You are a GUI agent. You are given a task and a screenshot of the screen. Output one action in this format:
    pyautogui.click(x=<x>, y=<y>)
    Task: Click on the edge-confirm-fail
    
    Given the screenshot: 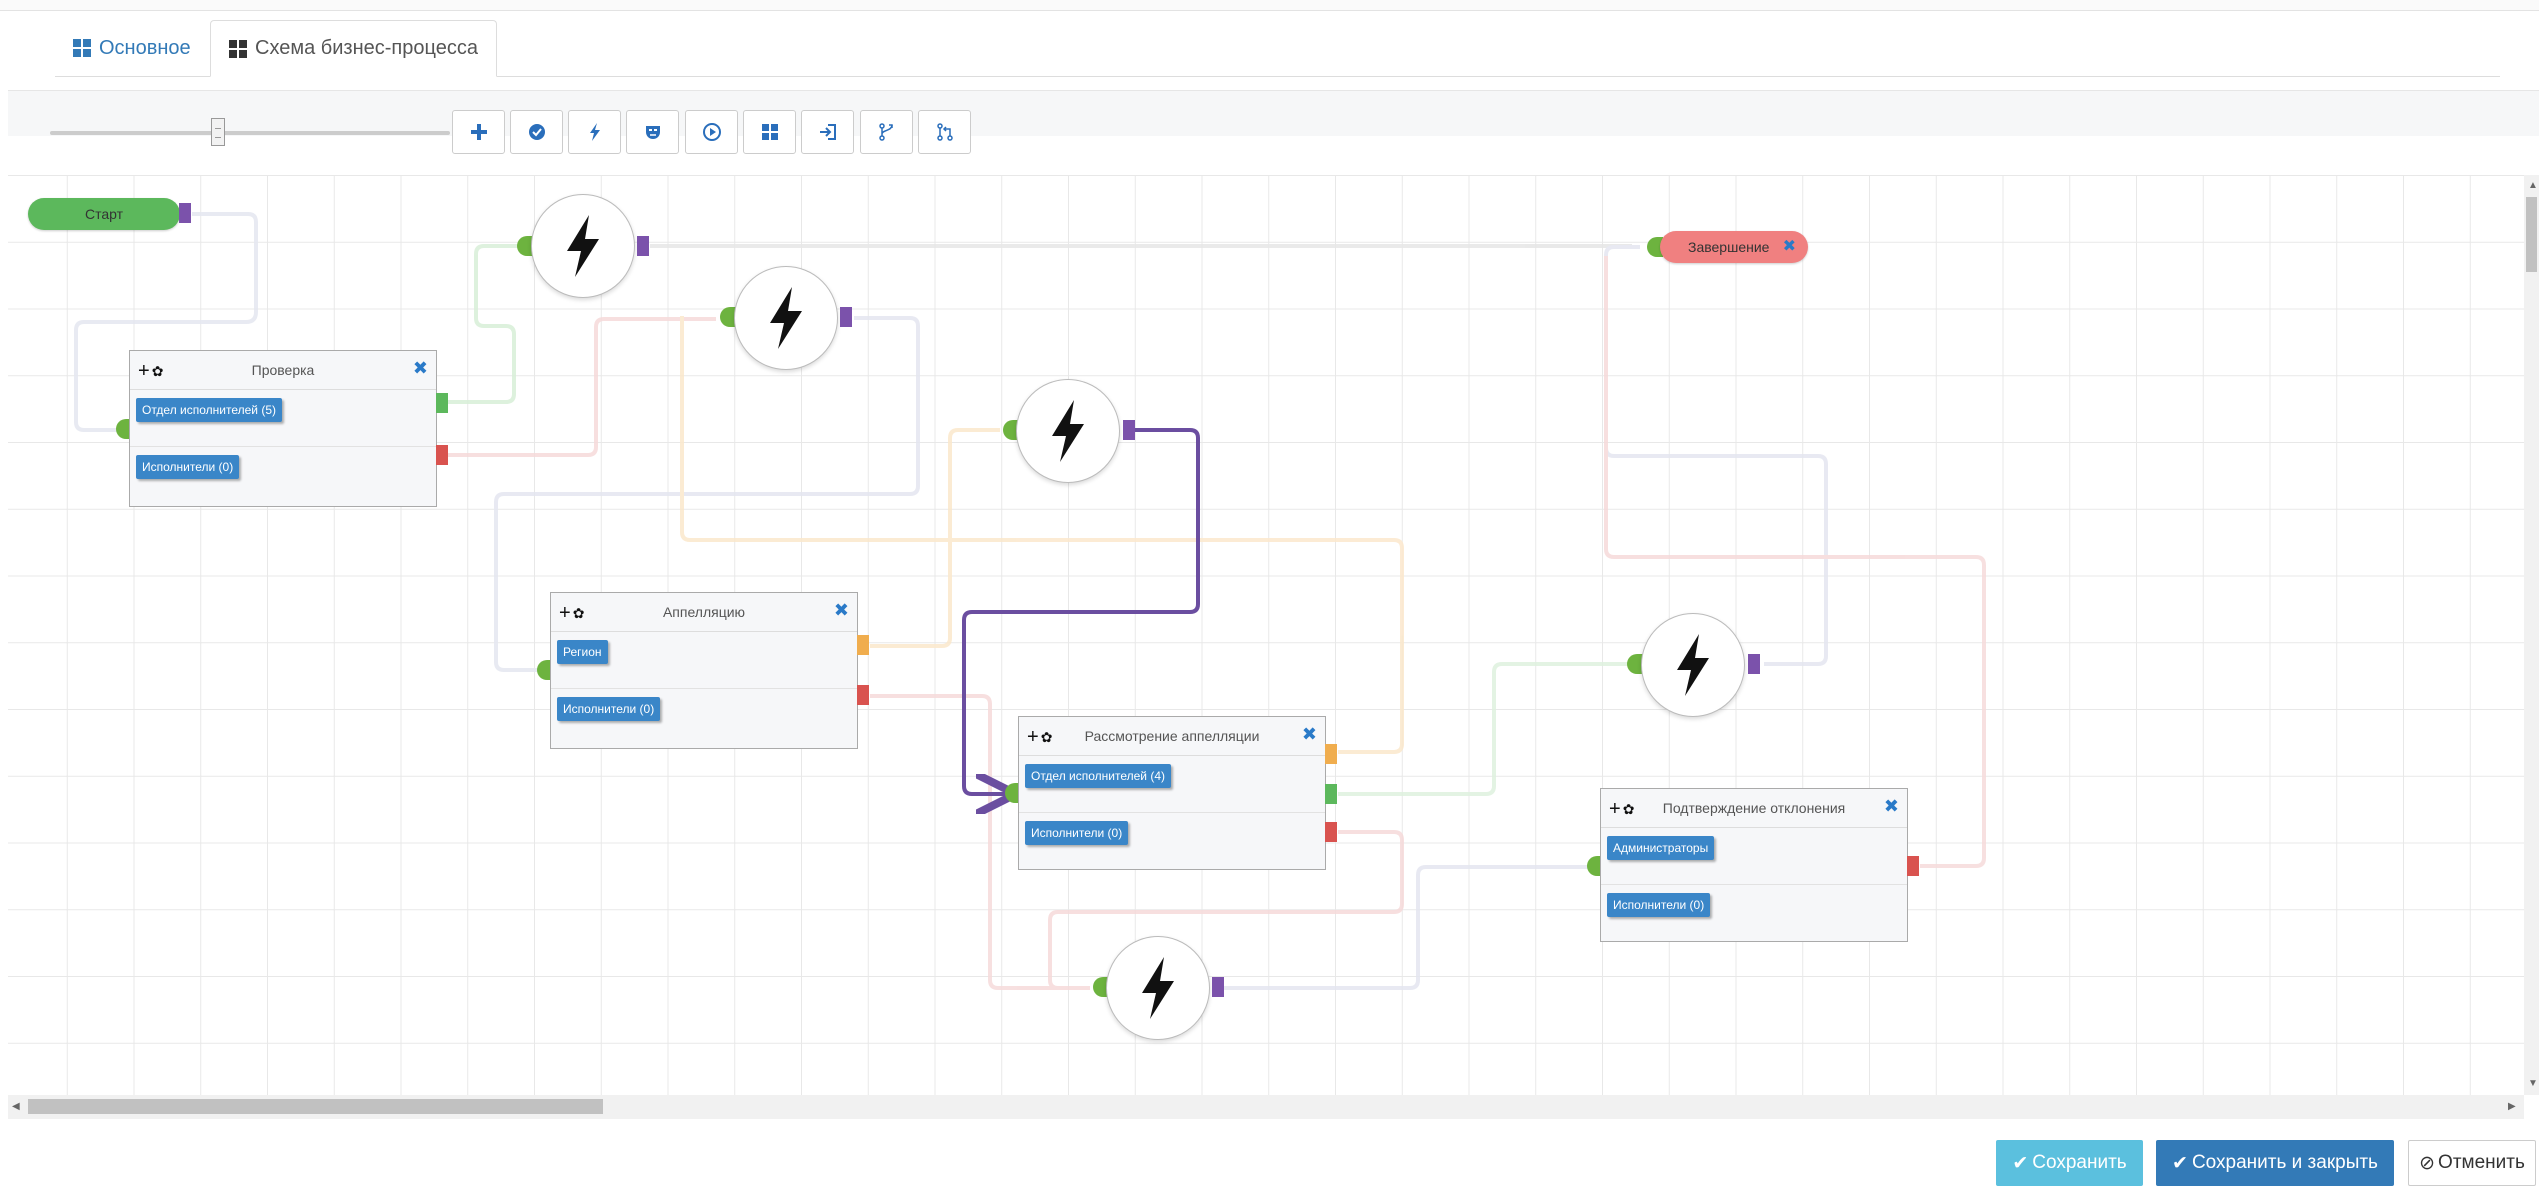 What is the action you would take?
    pyautogui.click(x=1795, y=562)
    